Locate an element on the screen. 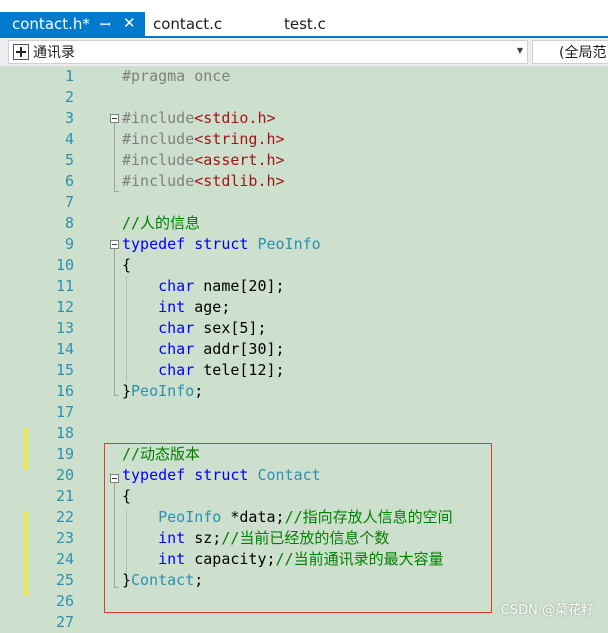 The width and height of the screenshot is (608, 633). tab-test-c: test.c is located at coordinates (299, 24).